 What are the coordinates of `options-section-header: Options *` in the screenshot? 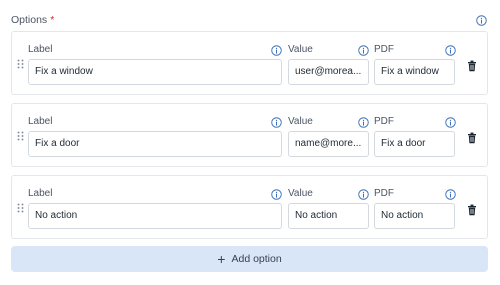 It's located at (250, 21).